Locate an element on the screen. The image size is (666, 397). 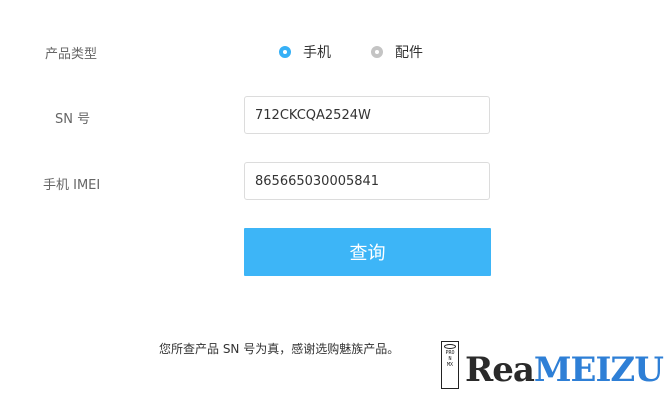
radio-accessory: 配件 is located at coordinates (397, 52).